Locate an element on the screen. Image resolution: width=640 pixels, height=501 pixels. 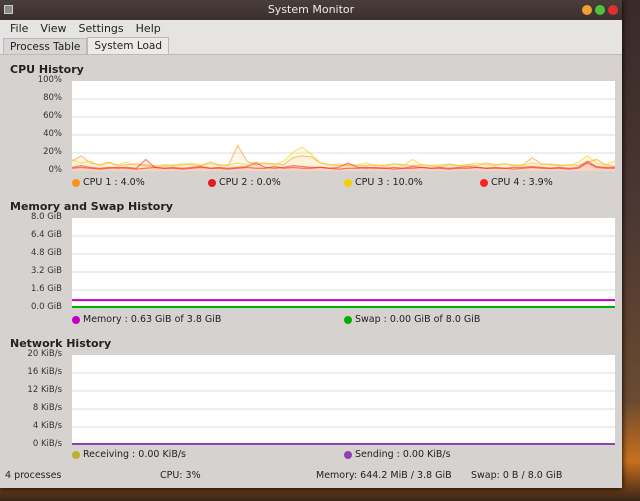
cpu-ytick: 0% is located at coordinates (55, 170).